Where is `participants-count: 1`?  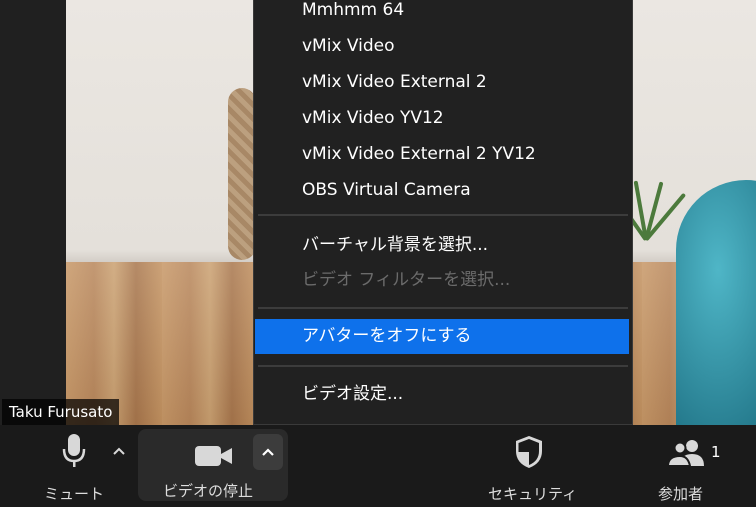 participants-count: 1 is located at coordinates (716, 452).